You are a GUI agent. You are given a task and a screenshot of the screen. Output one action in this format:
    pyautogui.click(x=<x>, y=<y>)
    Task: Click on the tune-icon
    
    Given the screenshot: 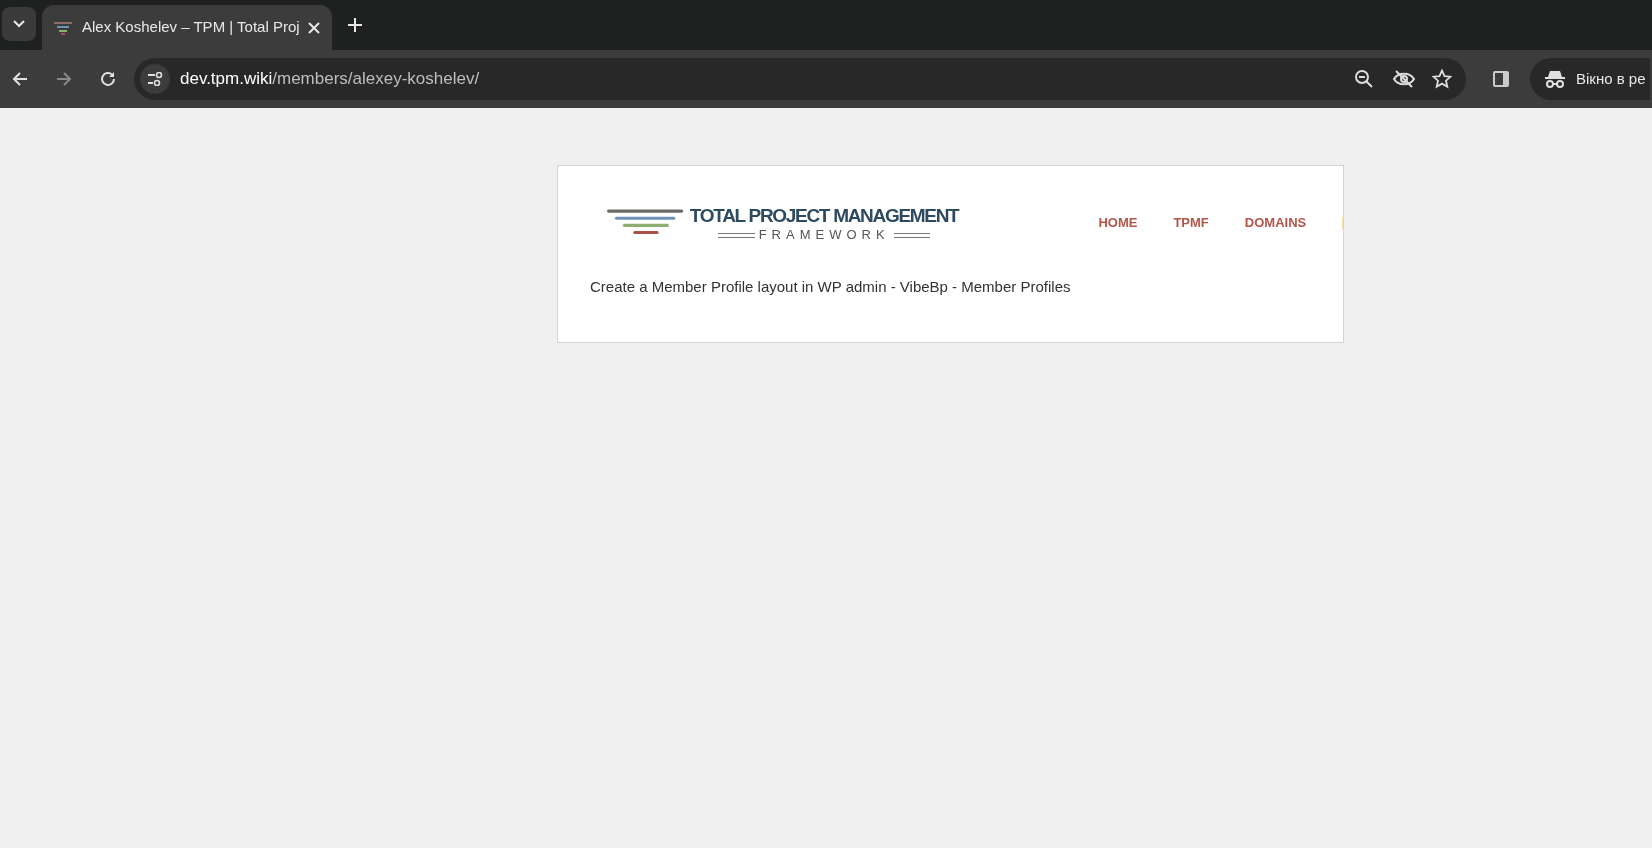 What is the action you would take?
    pyautogui.click(x=155, y=79)
    